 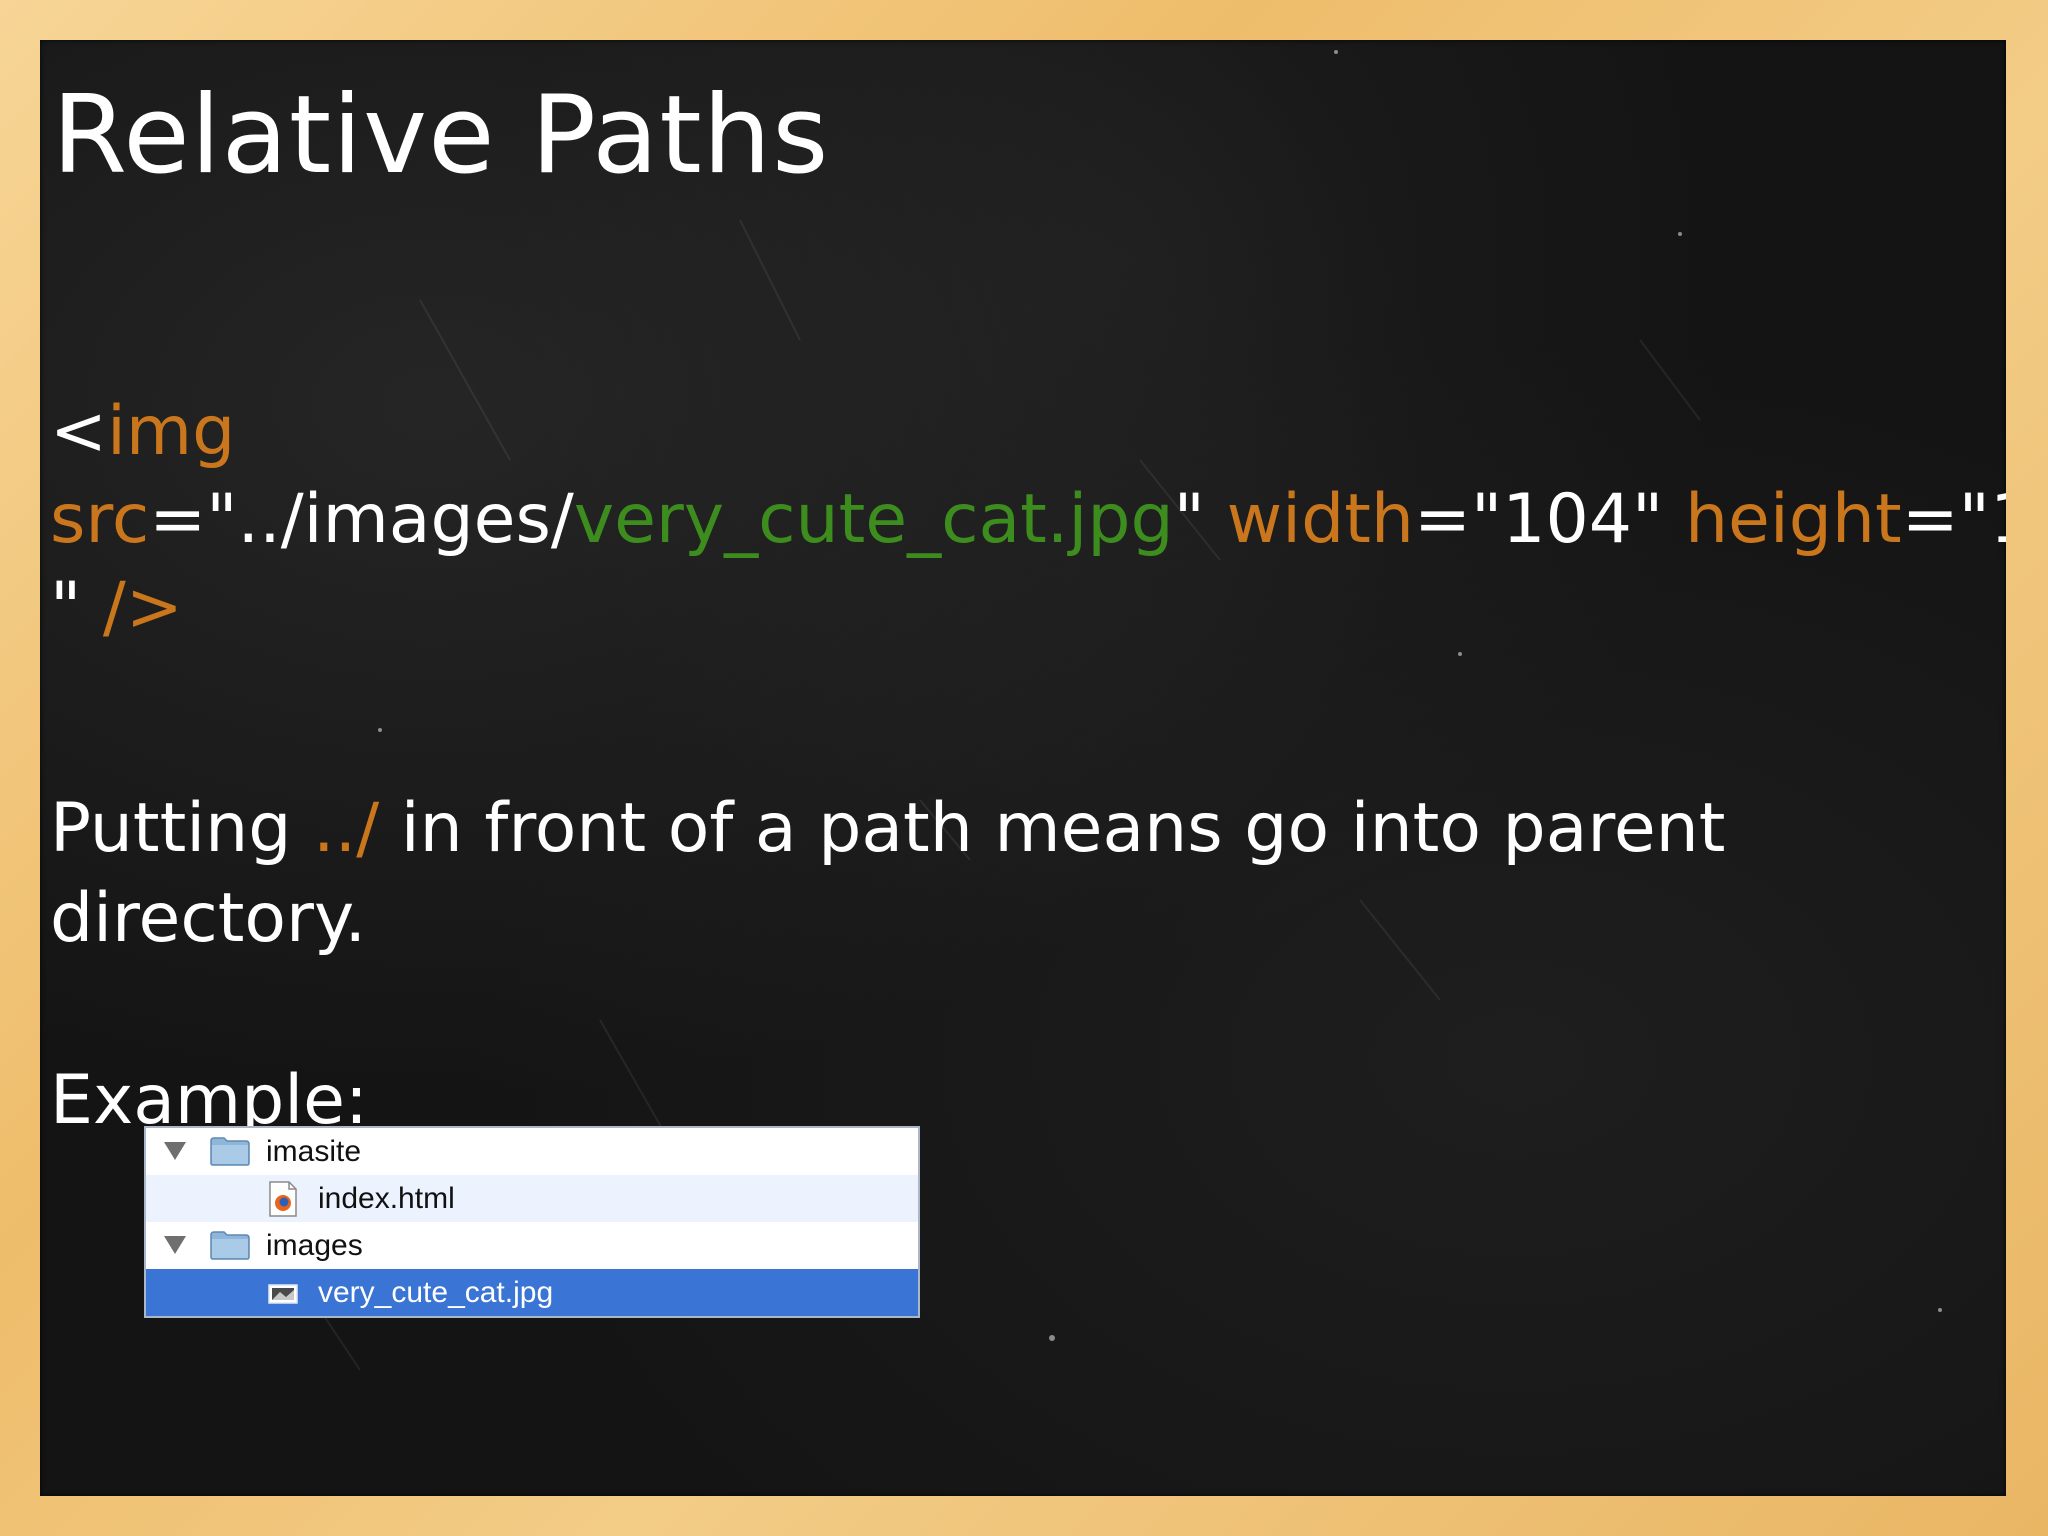 I want to click on code-token-tag: img, so click(x=171, y=431).